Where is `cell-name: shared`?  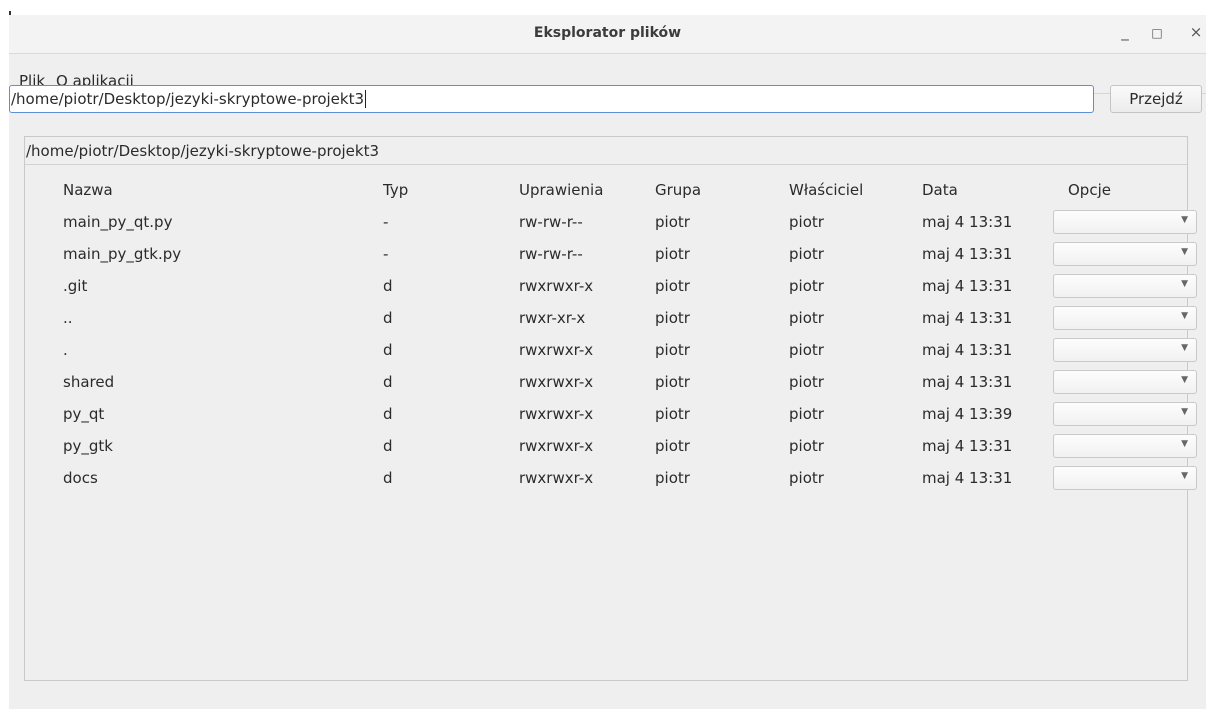
cell-name: shared is located at coordinates (89, 382).